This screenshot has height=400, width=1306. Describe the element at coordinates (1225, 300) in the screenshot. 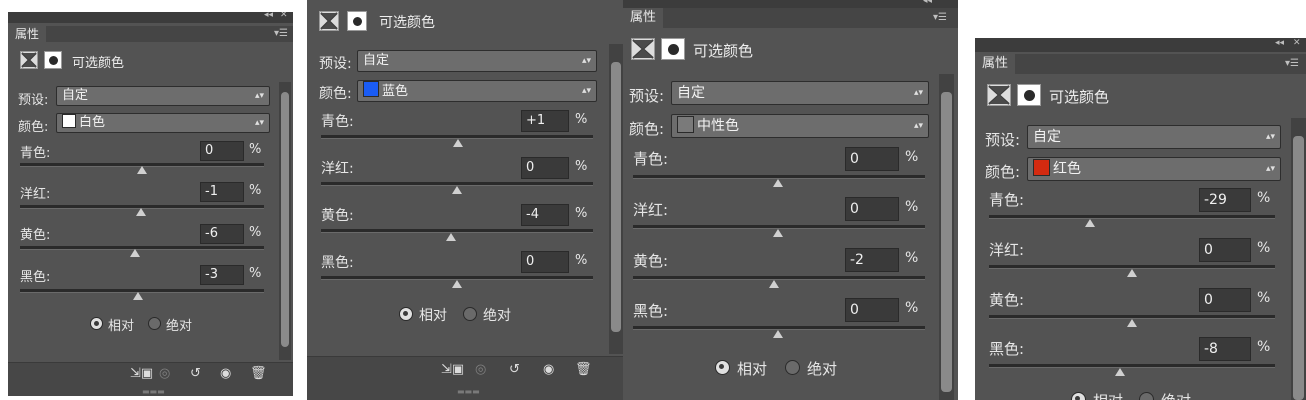

I see `yellow-input: 0` at that location.